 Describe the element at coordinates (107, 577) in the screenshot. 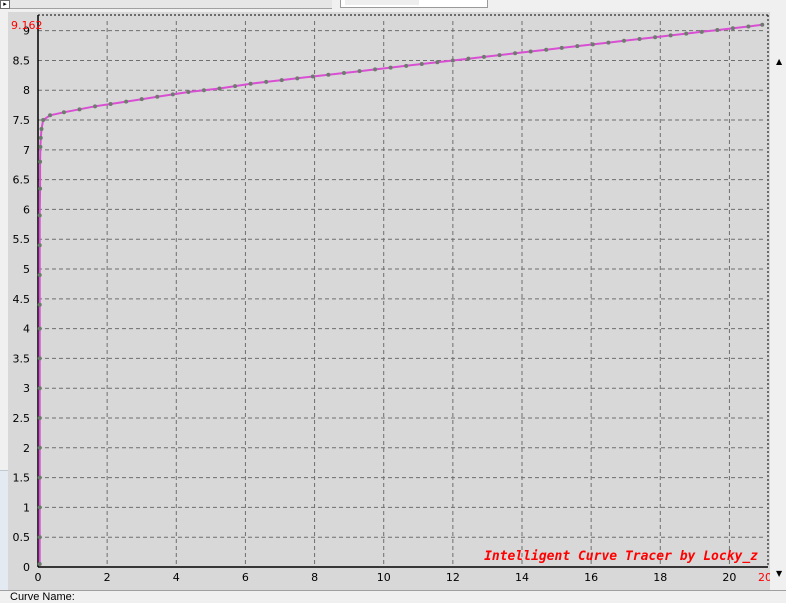

I see `x-tick-label: 2` at that location.